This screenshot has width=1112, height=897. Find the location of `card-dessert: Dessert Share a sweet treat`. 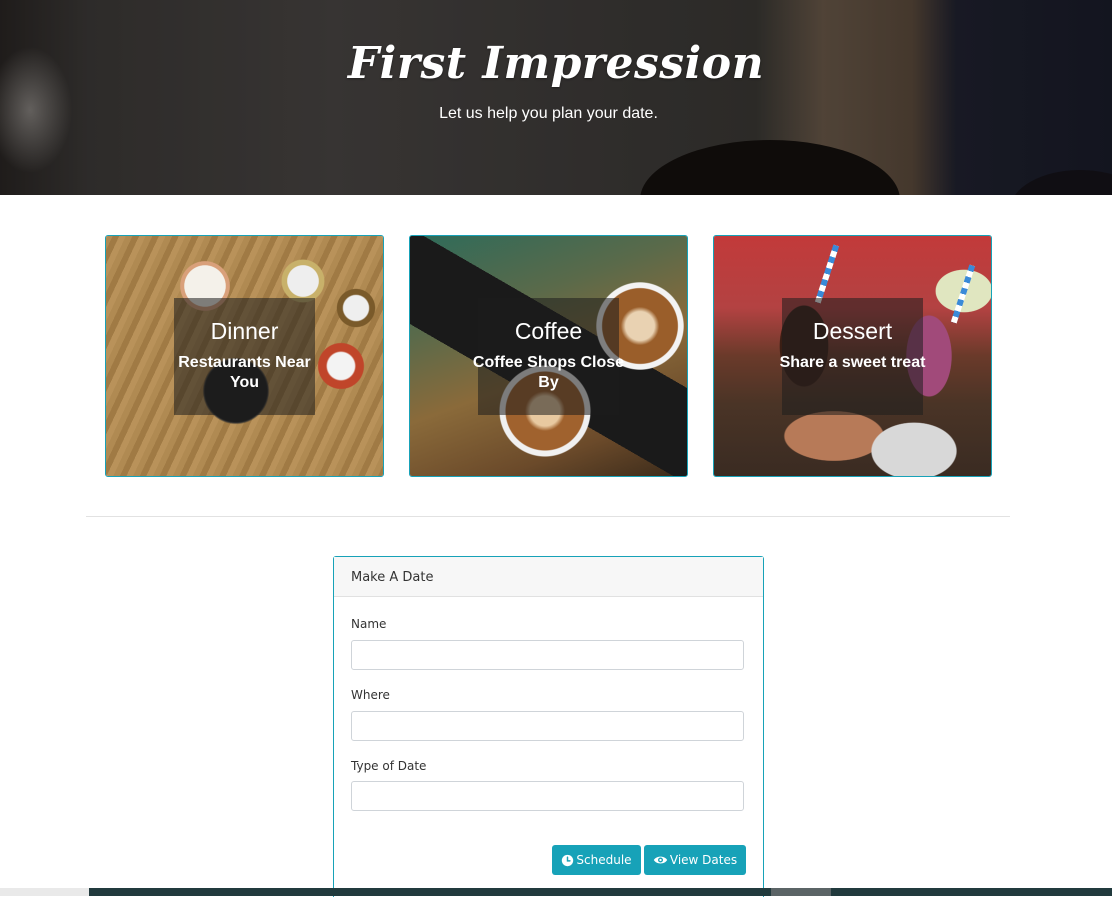

card-dessert: Dessert Share a sweet treat is located at coordinates (852, 356).